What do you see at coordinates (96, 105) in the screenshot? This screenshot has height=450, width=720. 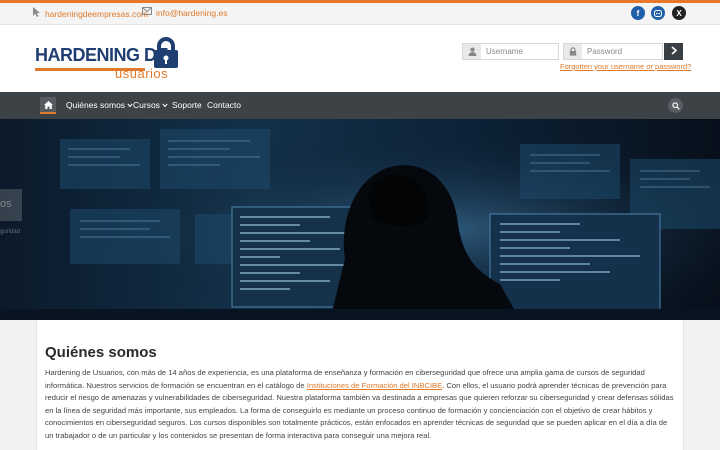 I see `nav-item-label: Quiénes somos` at bounding box center [96, 105].